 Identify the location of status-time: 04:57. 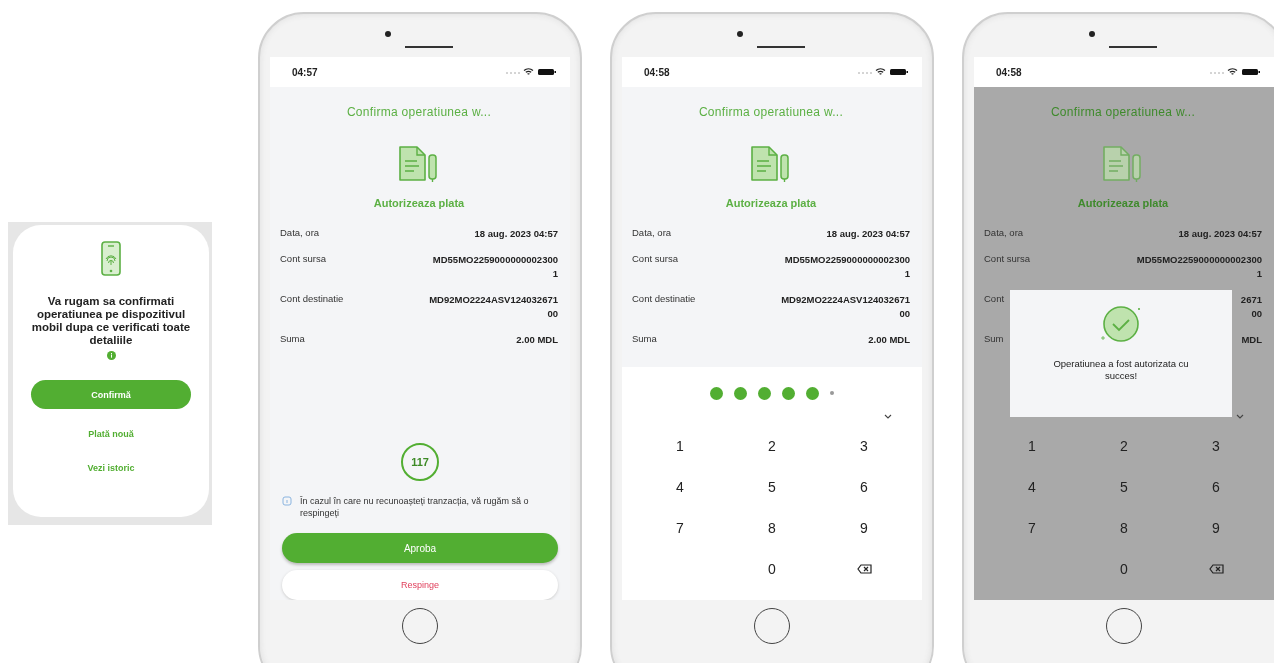
(305, 72).